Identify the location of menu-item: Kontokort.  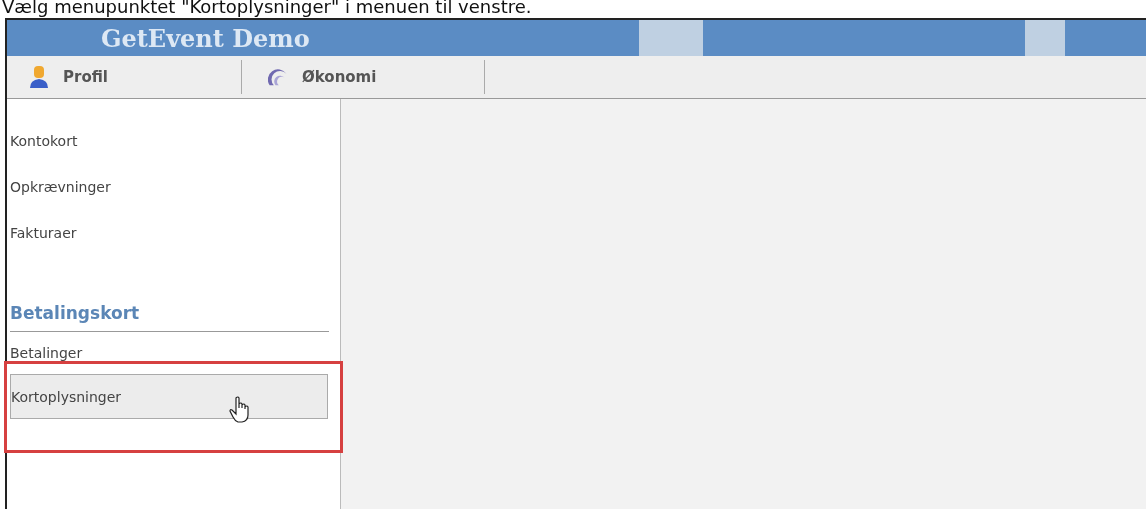
(169, 141).